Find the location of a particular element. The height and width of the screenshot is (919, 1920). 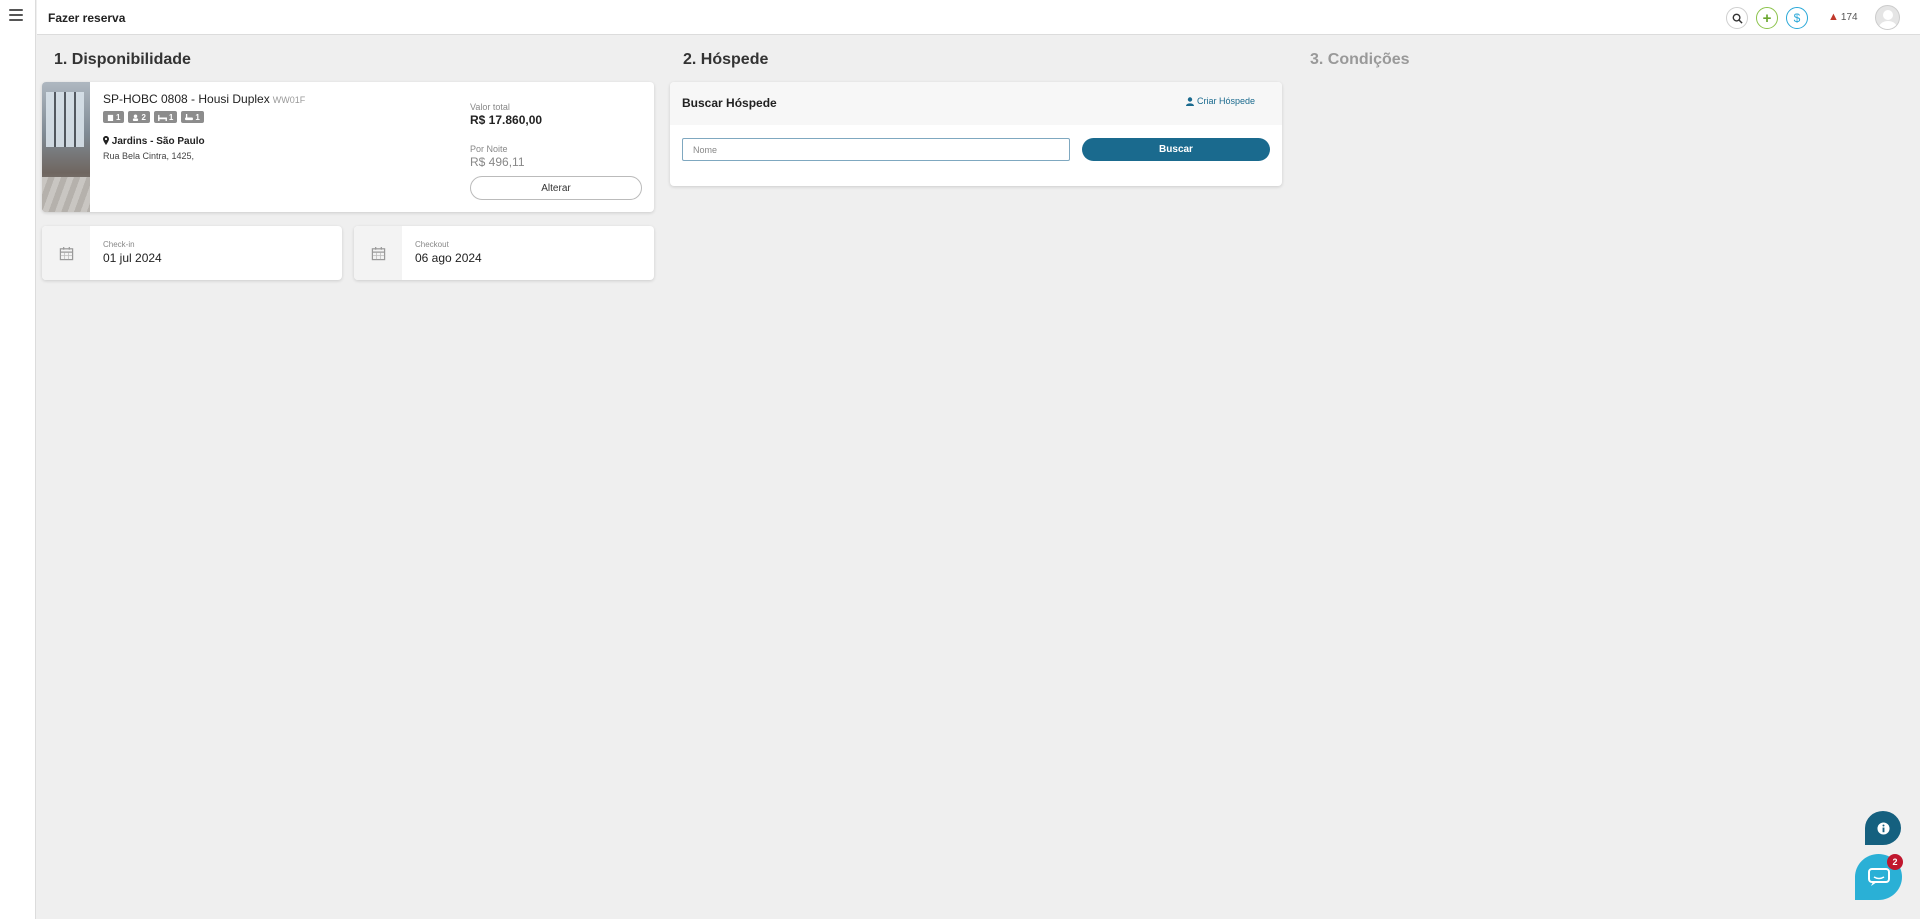

dollar-icon: $ is located at coordinates (1797, 18).